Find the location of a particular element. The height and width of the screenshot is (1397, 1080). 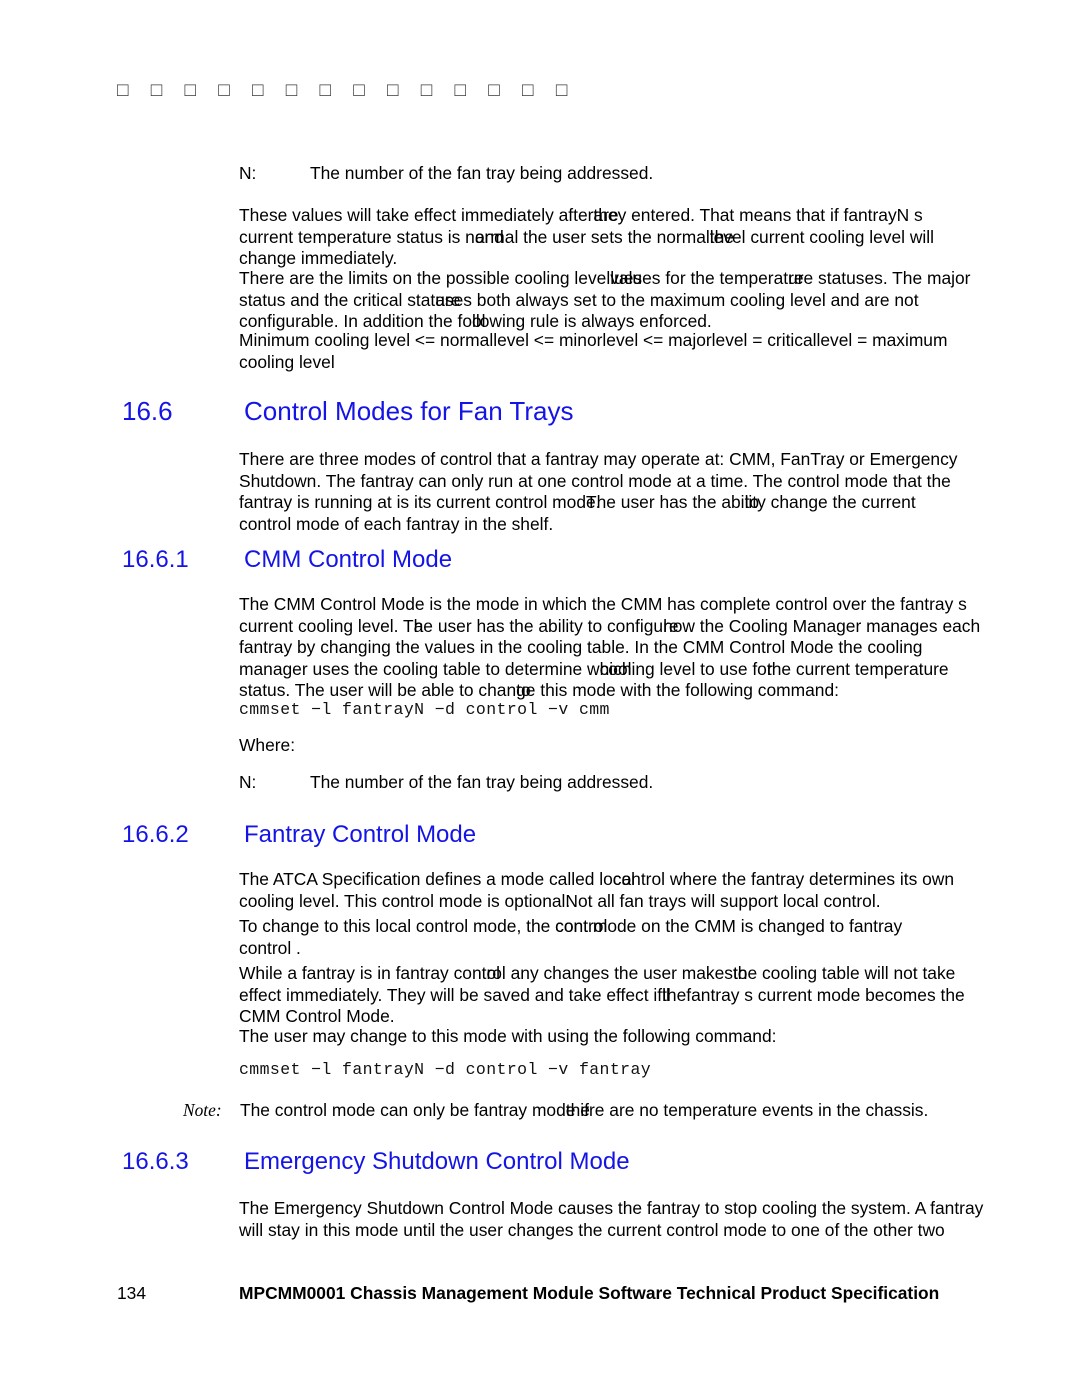

p5-ovl1-b: a is located at coordinates (418, 625).